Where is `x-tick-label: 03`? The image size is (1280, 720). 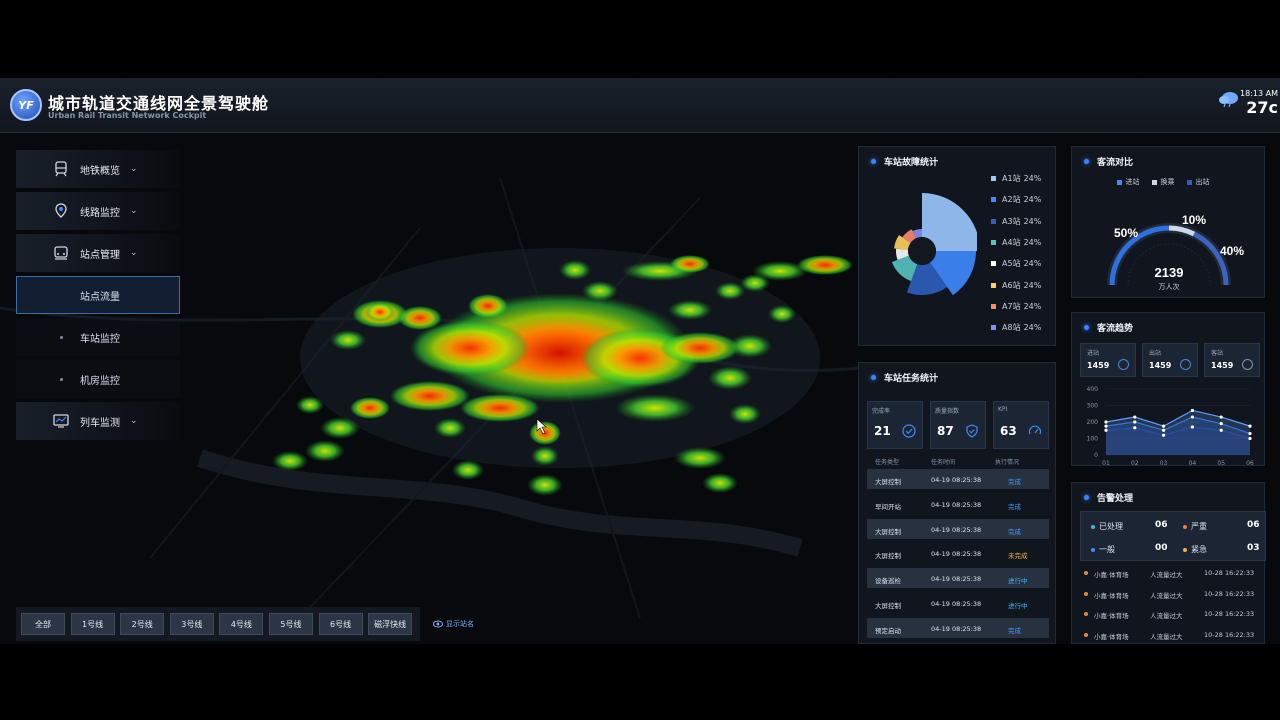 x-tick-label: 03 is located at coordinates (1164, 463).